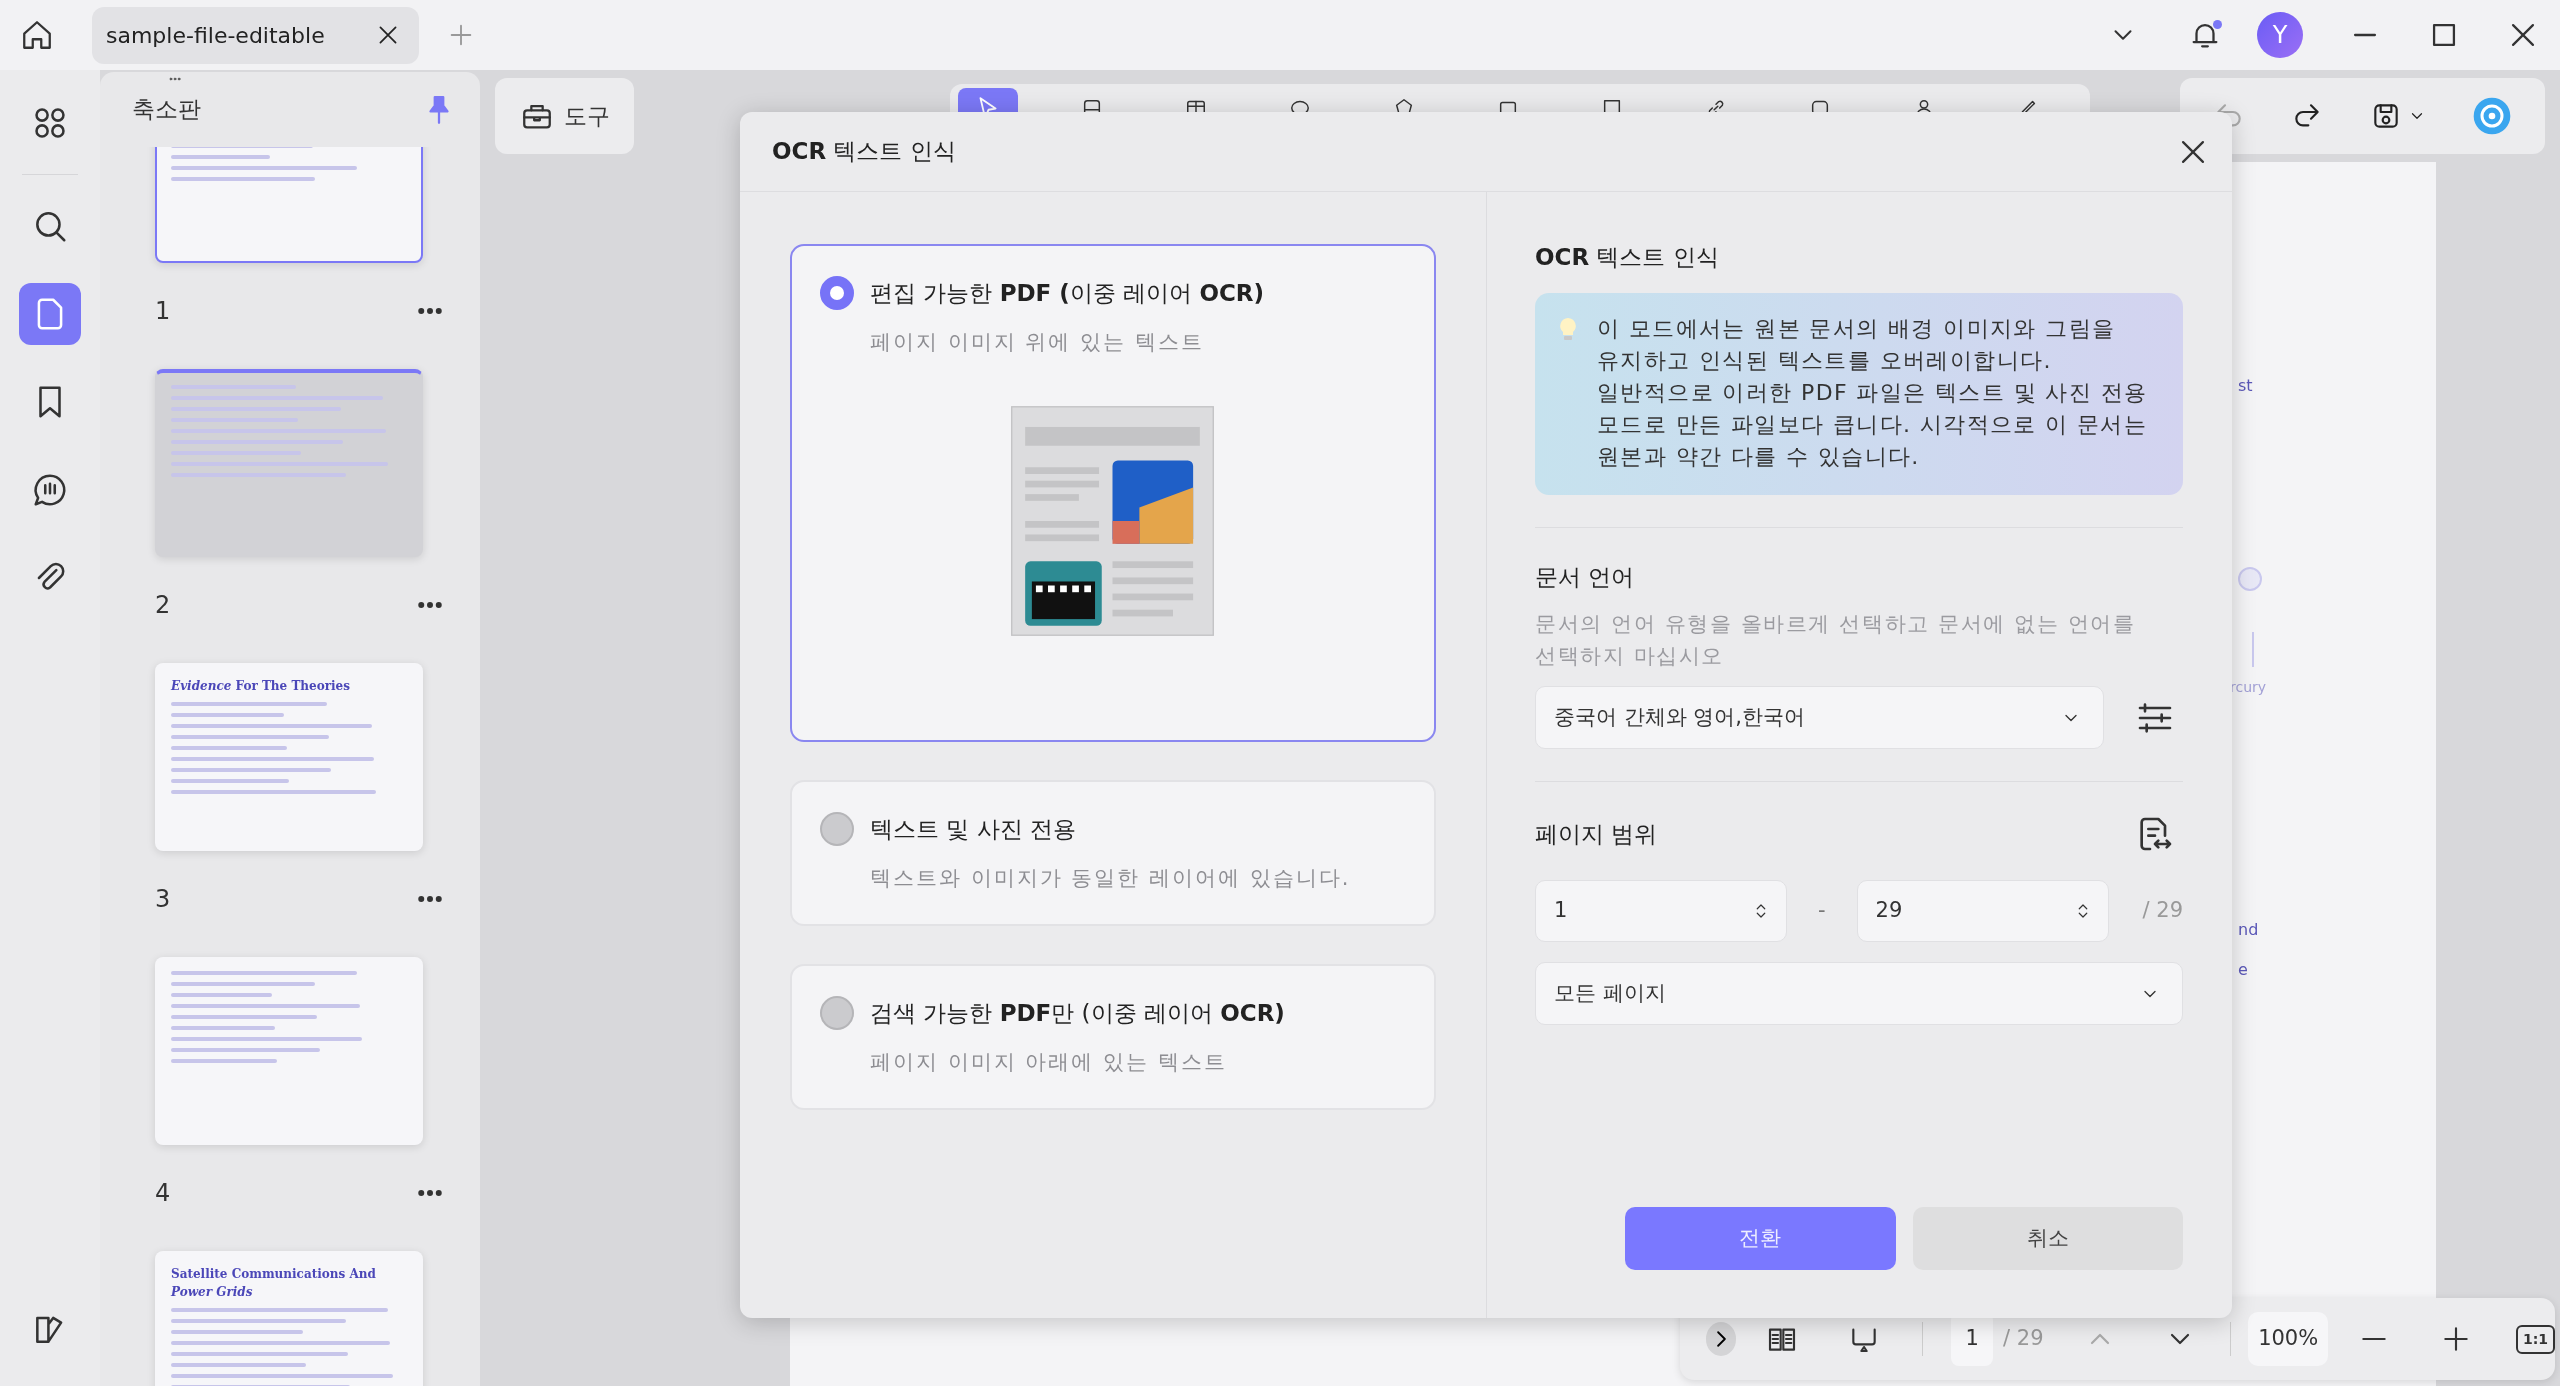  I want to click on option-title: 텍스트 및 사진 전용, so click(973, 829).